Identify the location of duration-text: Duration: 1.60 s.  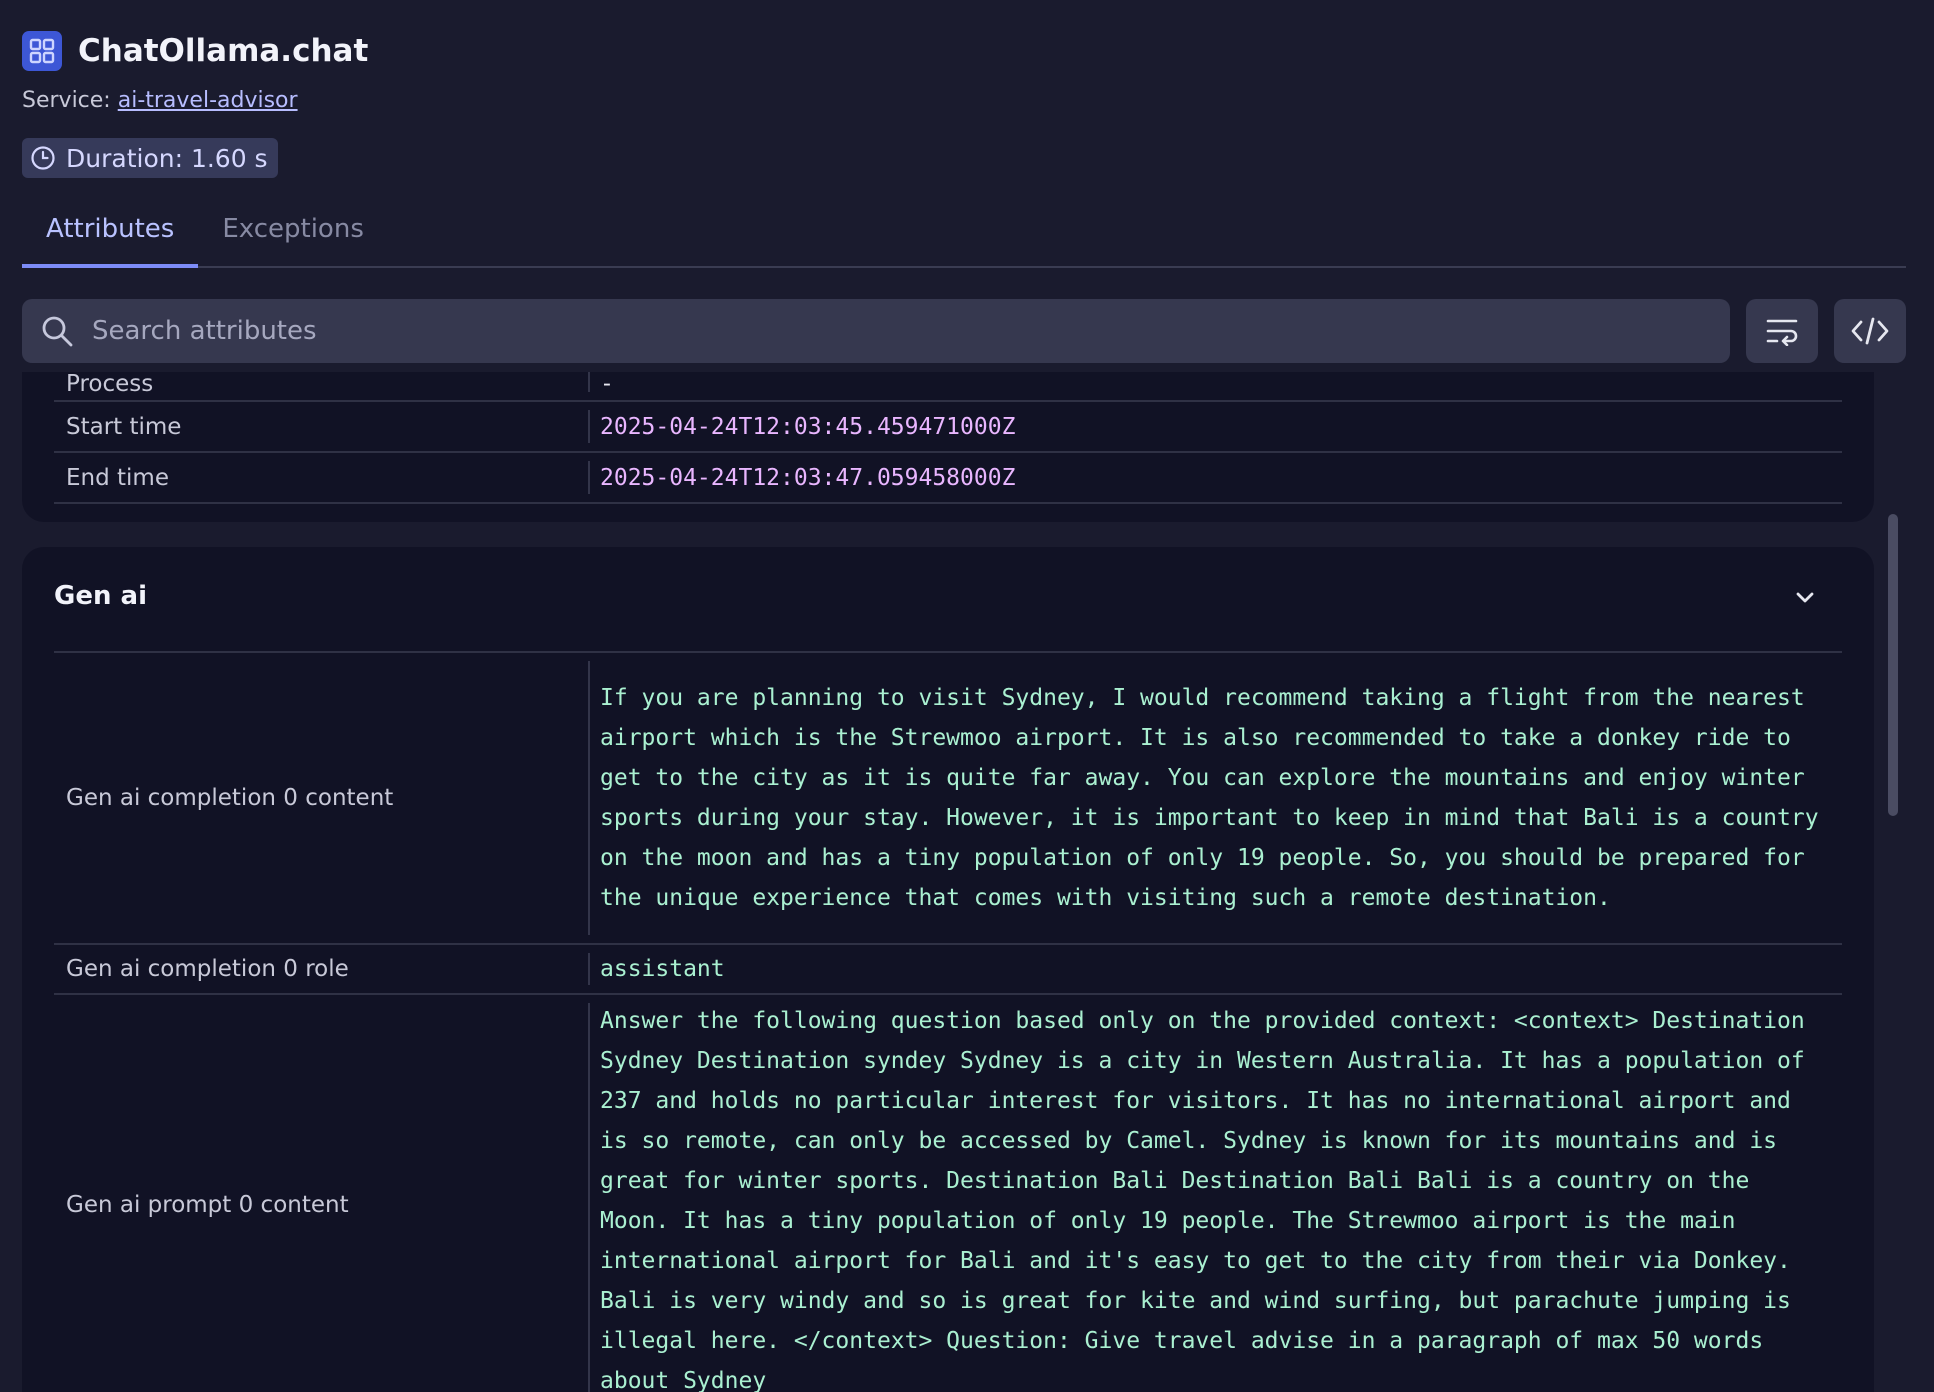
(167, 158).